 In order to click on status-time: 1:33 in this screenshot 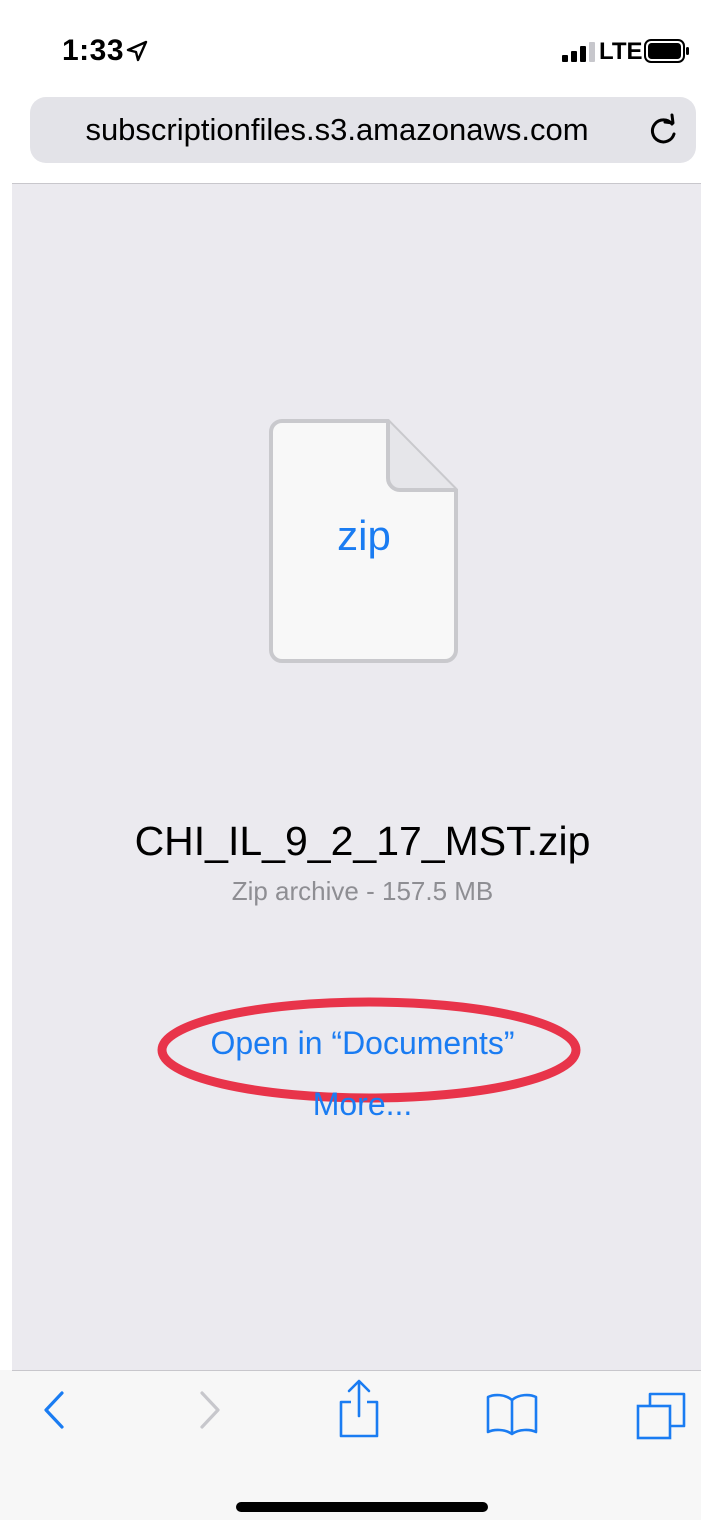, I will do `click(93, 50)`.